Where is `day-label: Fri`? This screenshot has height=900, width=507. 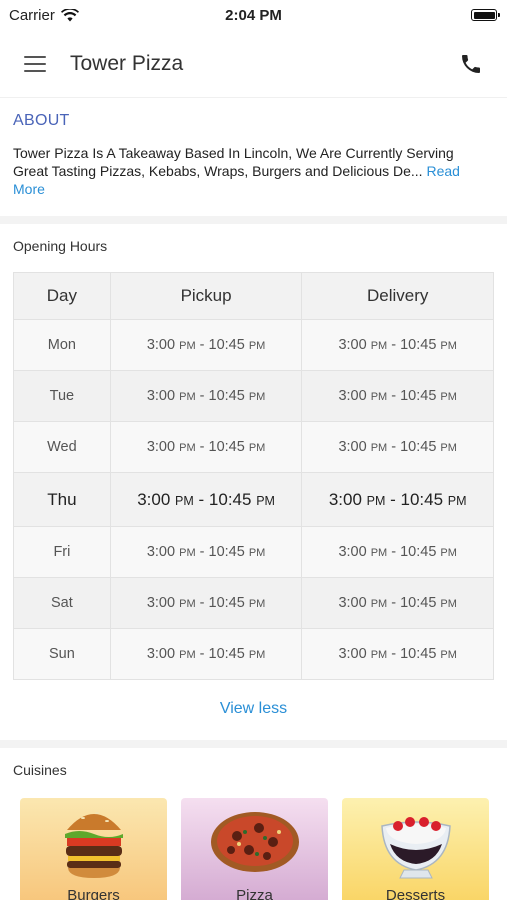 day-label: Fri is located at coordinates (62, 552).